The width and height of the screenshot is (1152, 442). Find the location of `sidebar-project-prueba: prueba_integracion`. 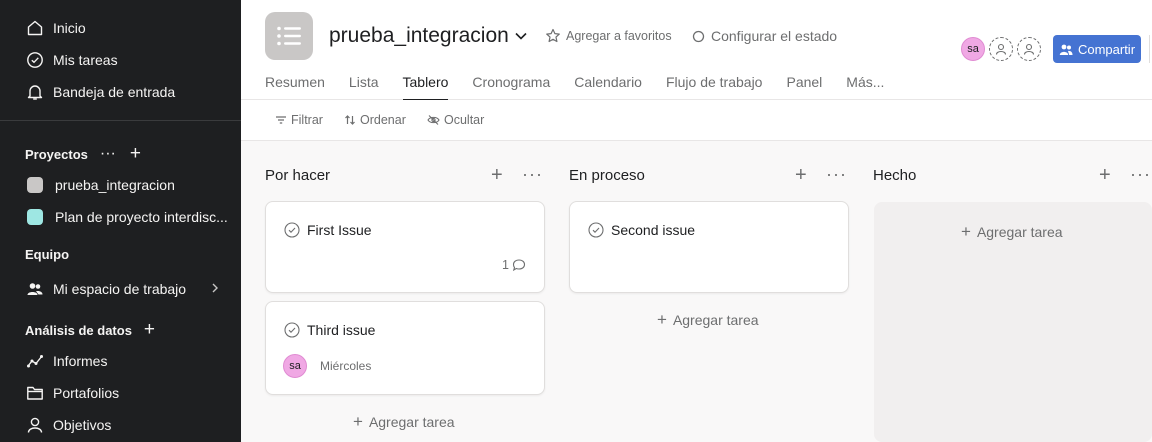

sidebar-project-prueba: prueba_integracion is located at coordinates (100, 185).